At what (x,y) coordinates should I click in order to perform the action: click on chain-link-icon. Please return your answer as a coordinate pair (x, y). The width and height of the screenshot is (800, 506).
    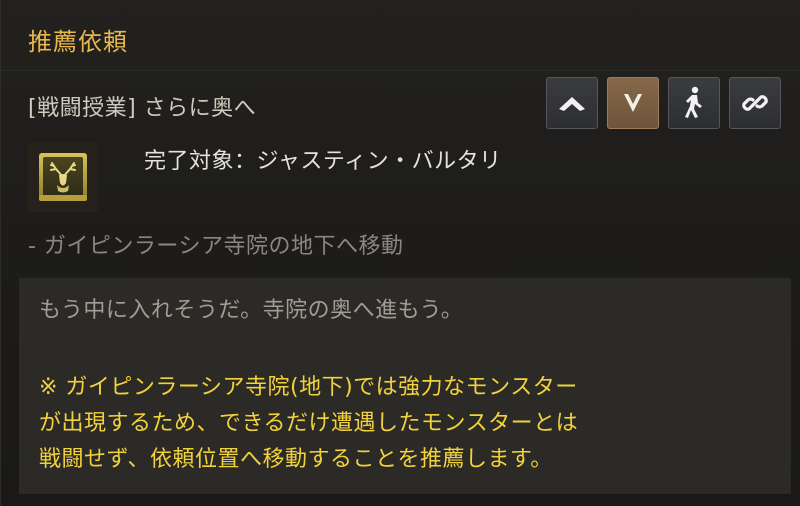
    Looking at the image, I should click on (755, 103).